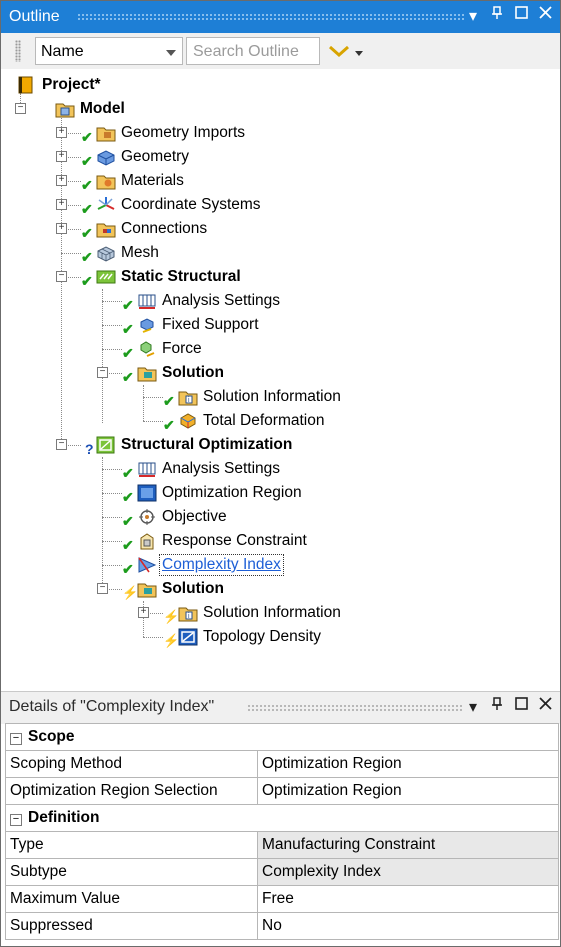 This screenshot has height=947, width=561. I want to click on tree-item-so-solution: Solution, so click(181, 589).